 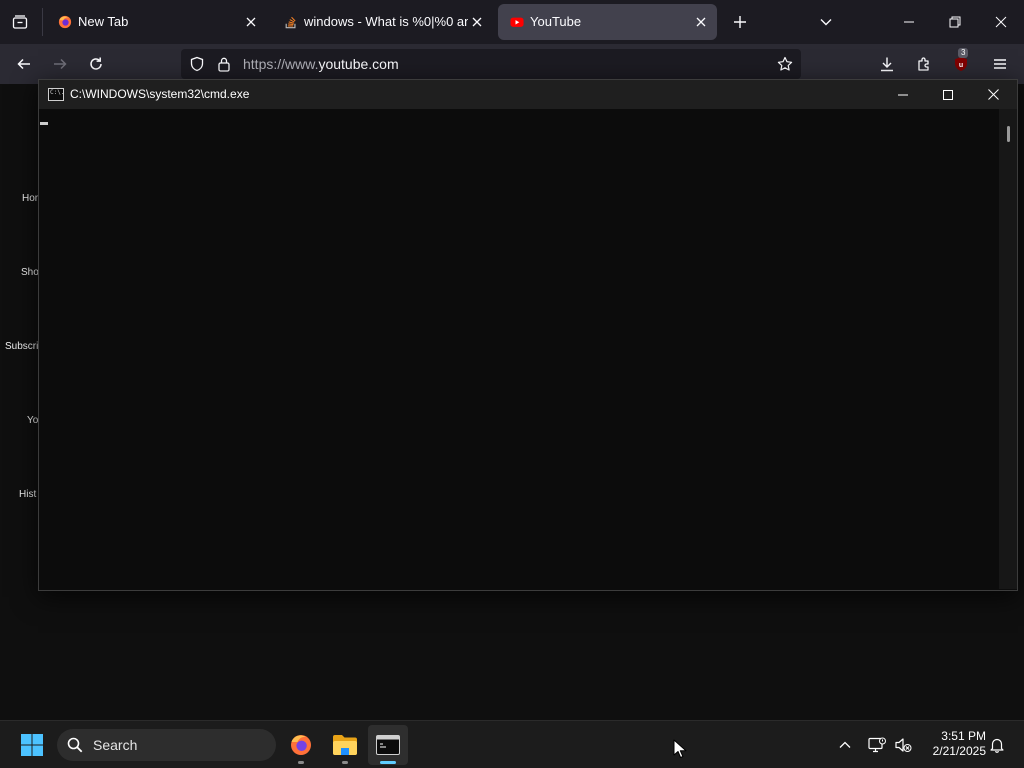 I want to click on browser-restore-button, so click(x=955, y=22).